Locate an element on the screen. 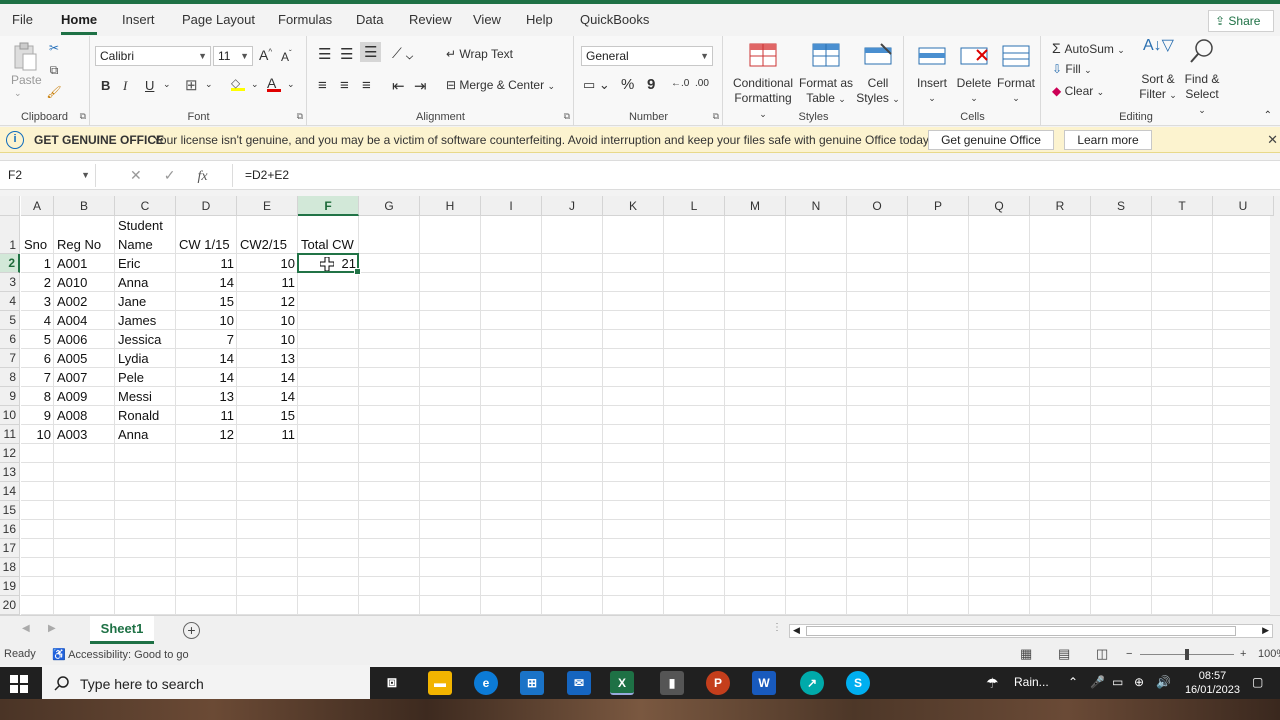 This screenshot has height=720, width=1280. windows-start-icon is located at coordinates (19, 684).